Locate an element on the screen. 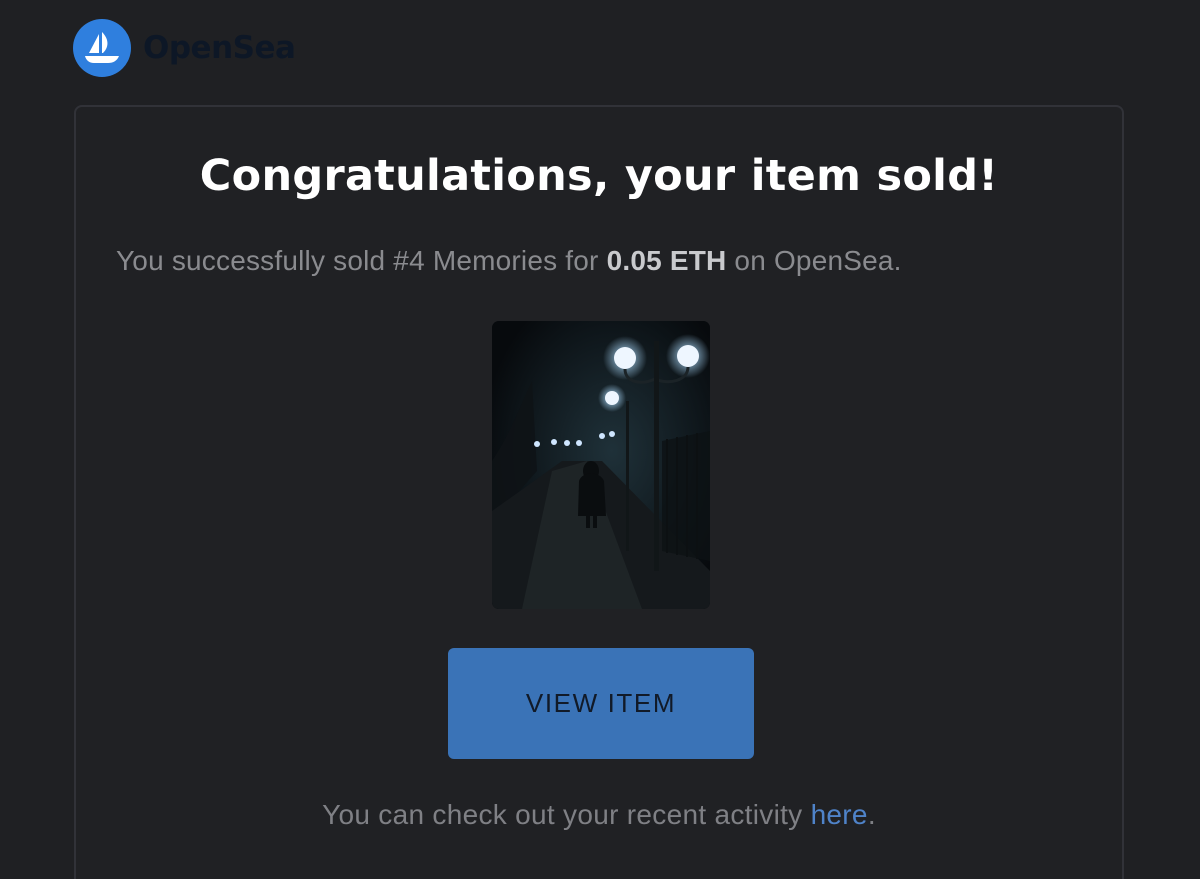 The image size is (1200, 879). headline: Congratulations, your item sold! is located at coordinates (599, 176).